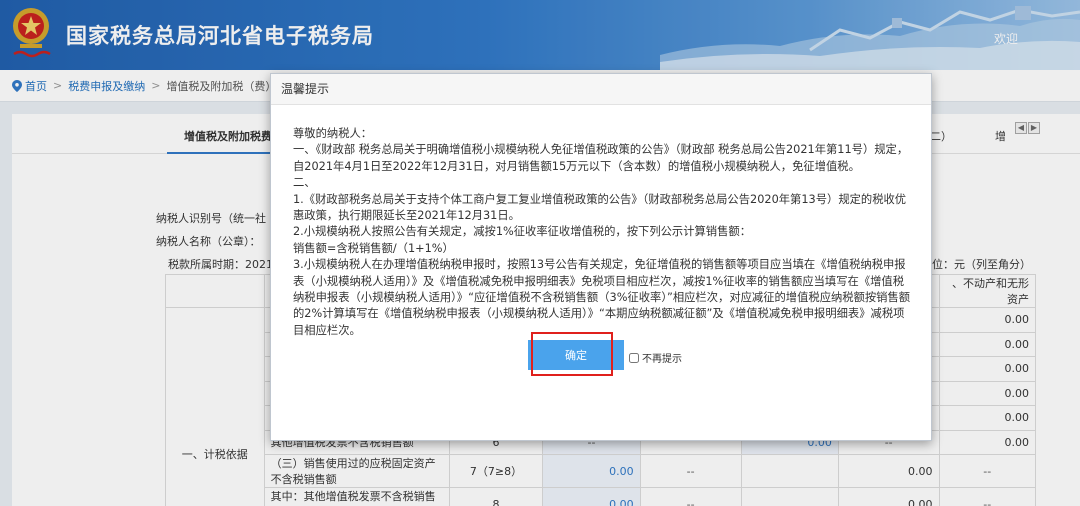 This screenshot has height=506, width=1080. I want to click on dialog-formula: 销售额=含税销售额/（1+1%）, so click(373, 248).